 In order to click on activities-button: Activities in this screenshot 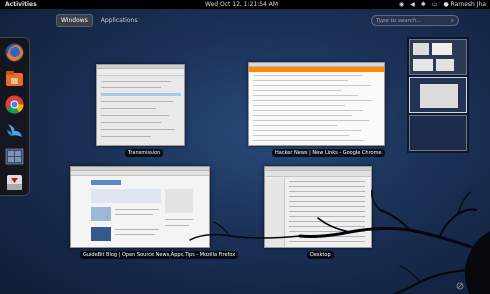, I will do `click(21, 4)`.